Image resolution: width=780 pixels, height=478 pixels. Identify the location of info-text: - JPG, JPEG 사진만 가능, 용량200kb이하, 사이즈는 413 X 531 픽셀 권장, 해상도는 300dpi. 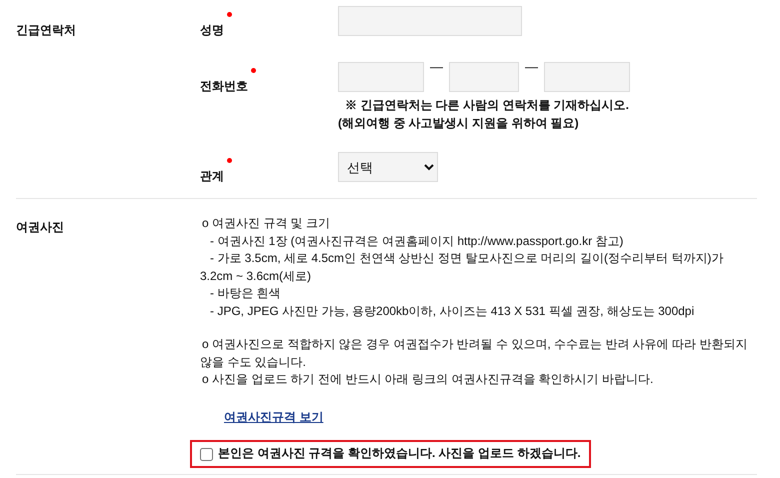
(452, 311).